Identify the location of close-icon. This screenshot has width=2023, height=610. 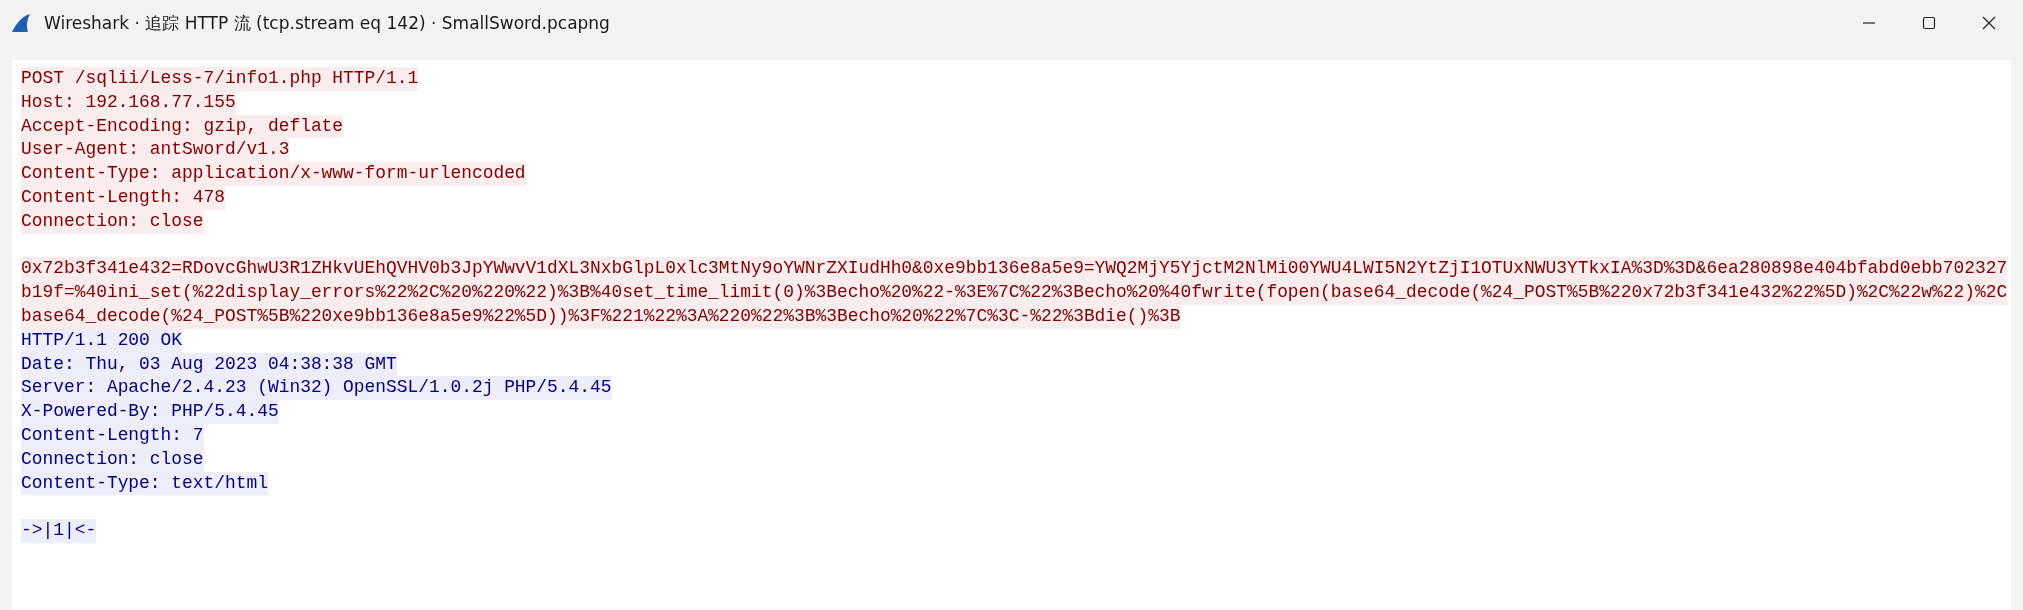
(1989, 23).